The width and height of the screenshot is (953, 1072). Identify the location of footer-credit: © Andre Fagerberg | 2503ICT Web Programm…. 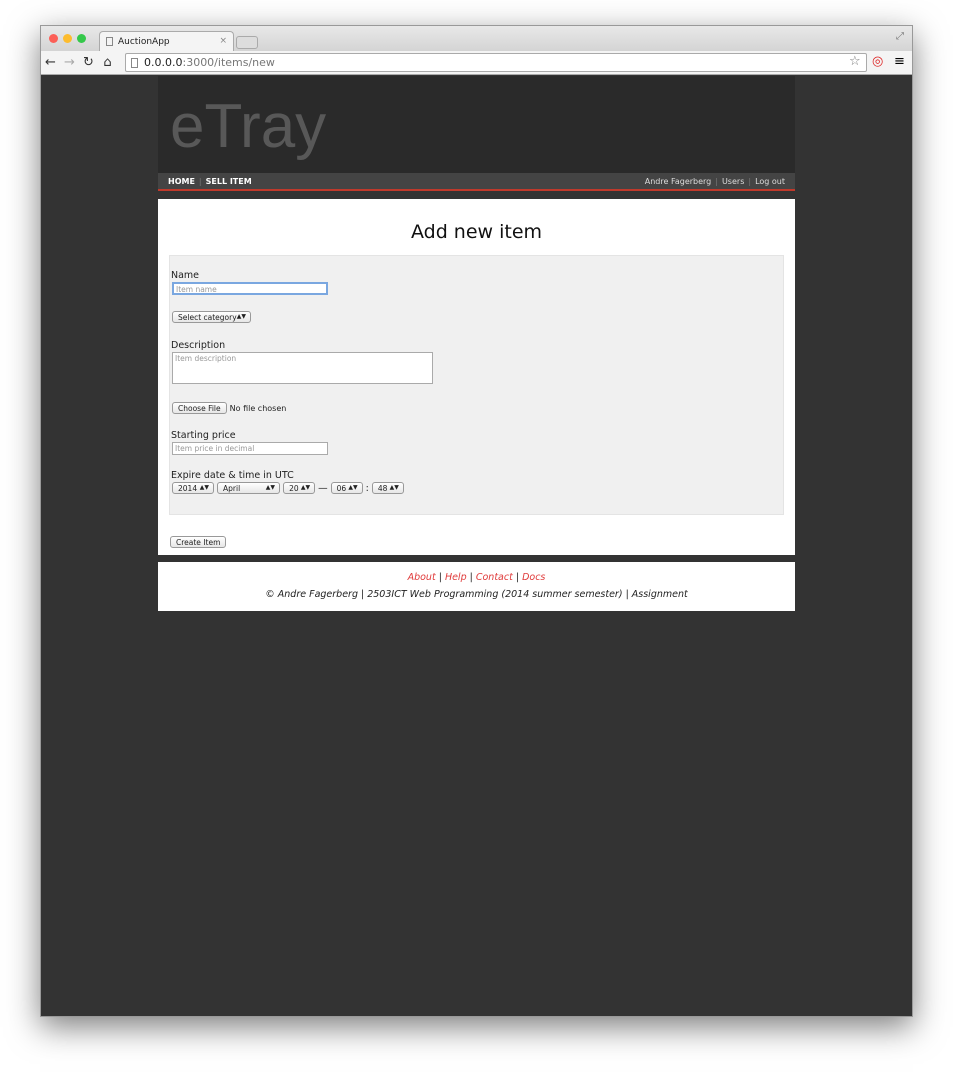
(476, 594).